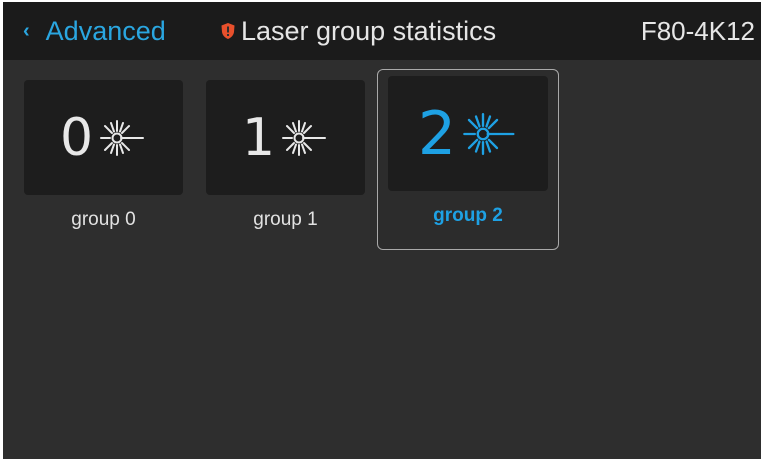 The width and height of the screenshot is (763, 461). I want to click on group-tile-1: 1 group 1, so click(285, 157).